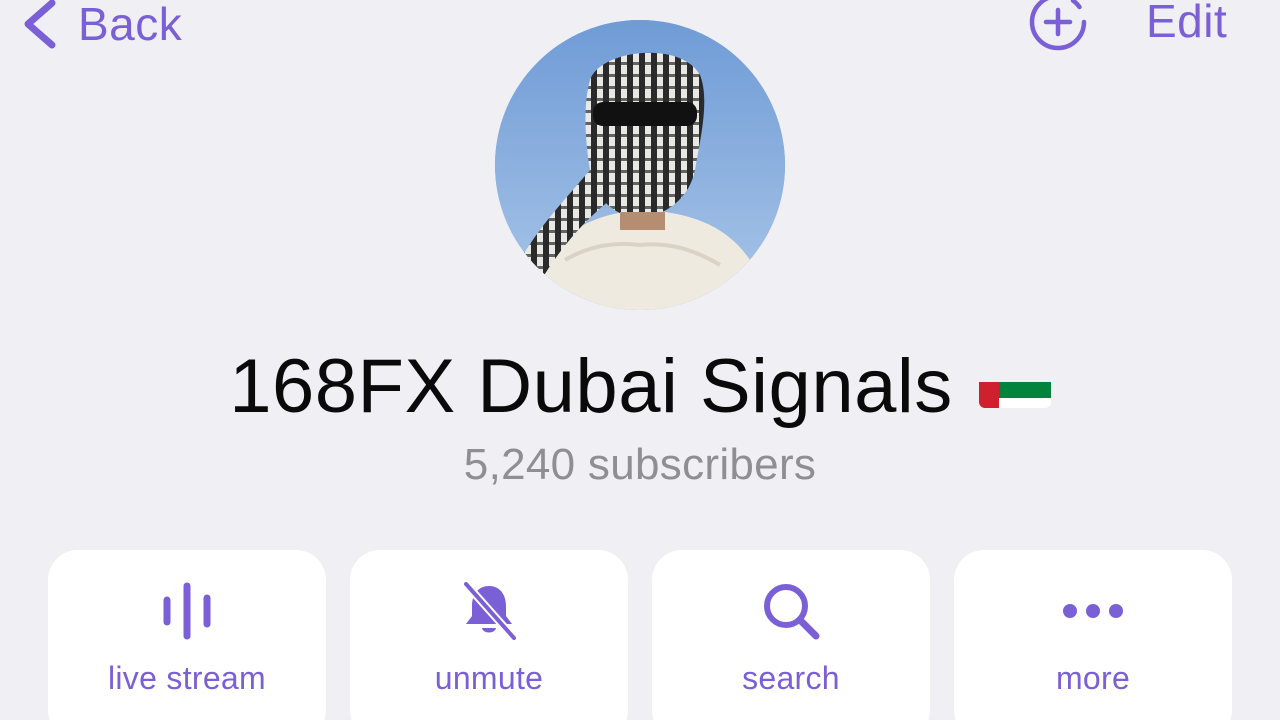 This screenshot has height=720, width=1280. I want to click on search-button: search, so click(791, 635).